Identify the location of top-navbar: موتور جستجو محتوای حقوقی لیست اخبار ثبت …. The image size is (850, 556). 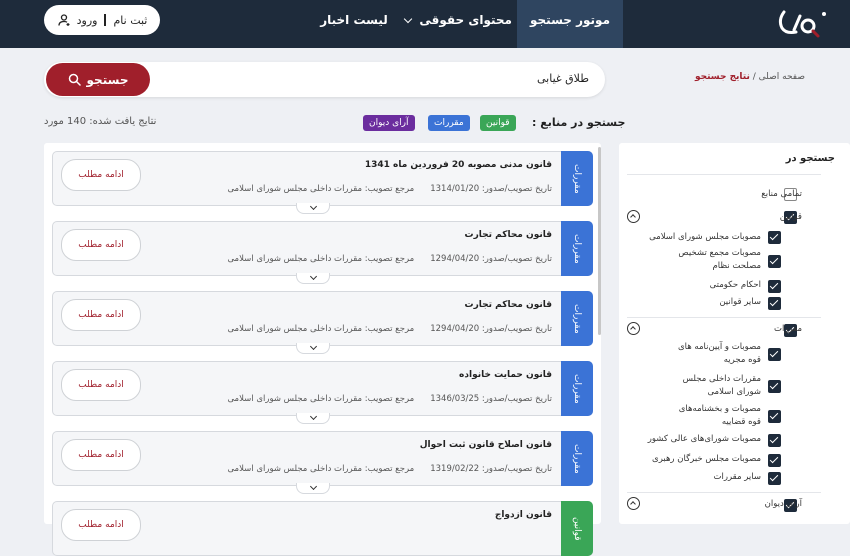
(425, 24).